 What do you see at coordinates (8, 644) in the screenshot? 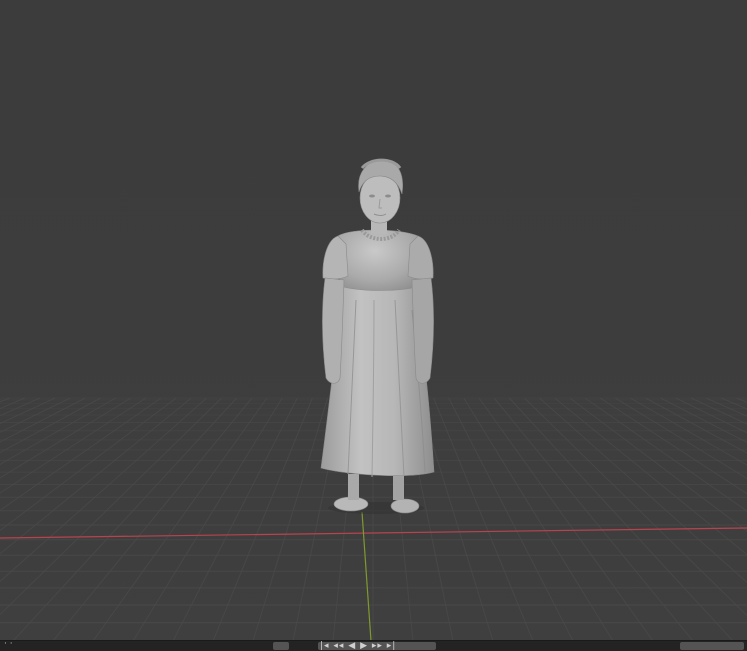
I see `timeline-label: · ·` at bounding box center [8, 644].